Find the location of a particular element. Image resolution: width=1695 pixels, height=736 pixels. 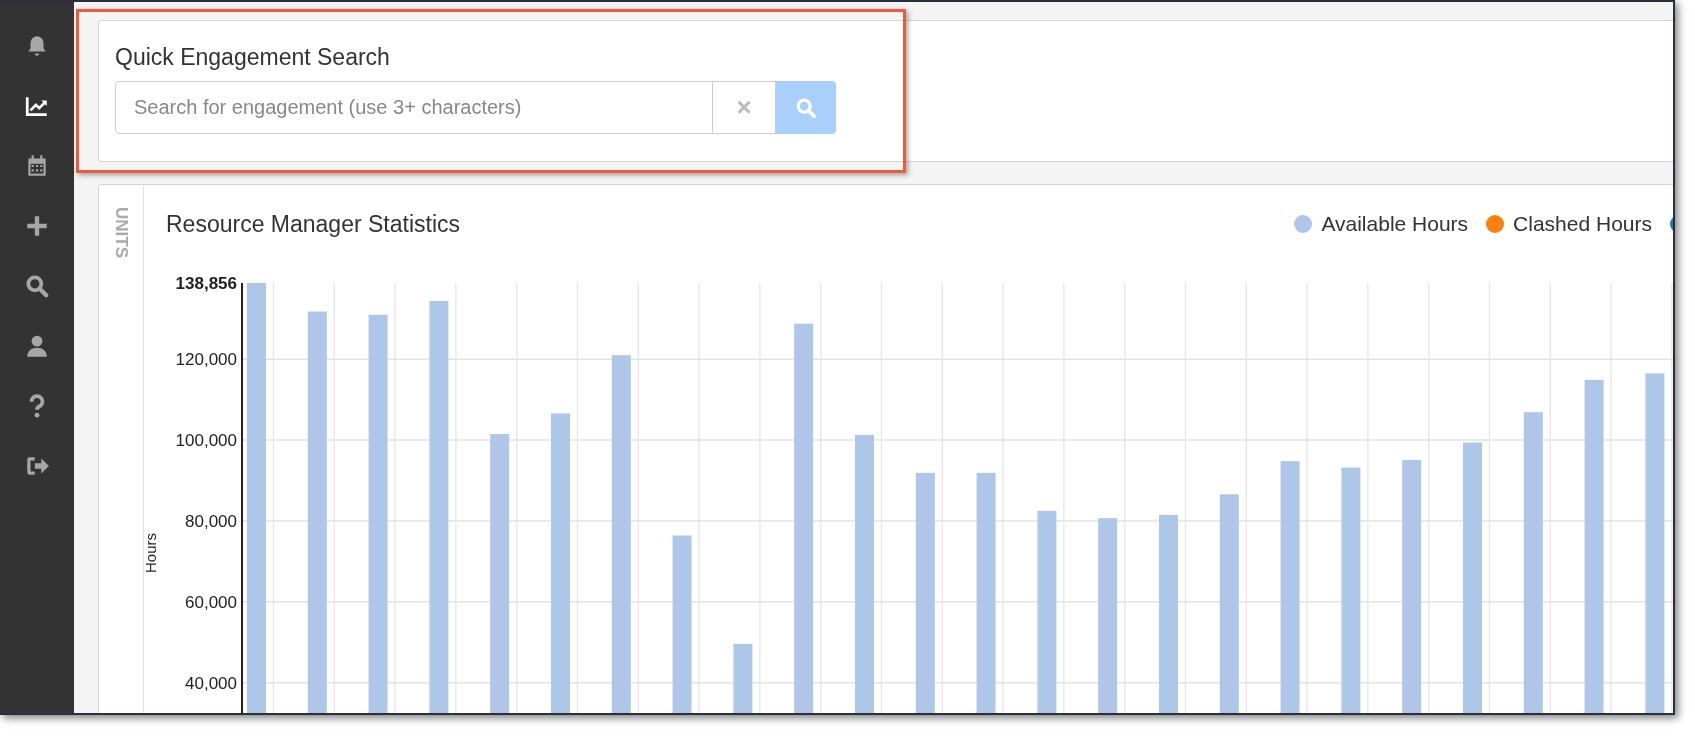

axis-tick-label: 120,000 is located at coordinates (206, 360).